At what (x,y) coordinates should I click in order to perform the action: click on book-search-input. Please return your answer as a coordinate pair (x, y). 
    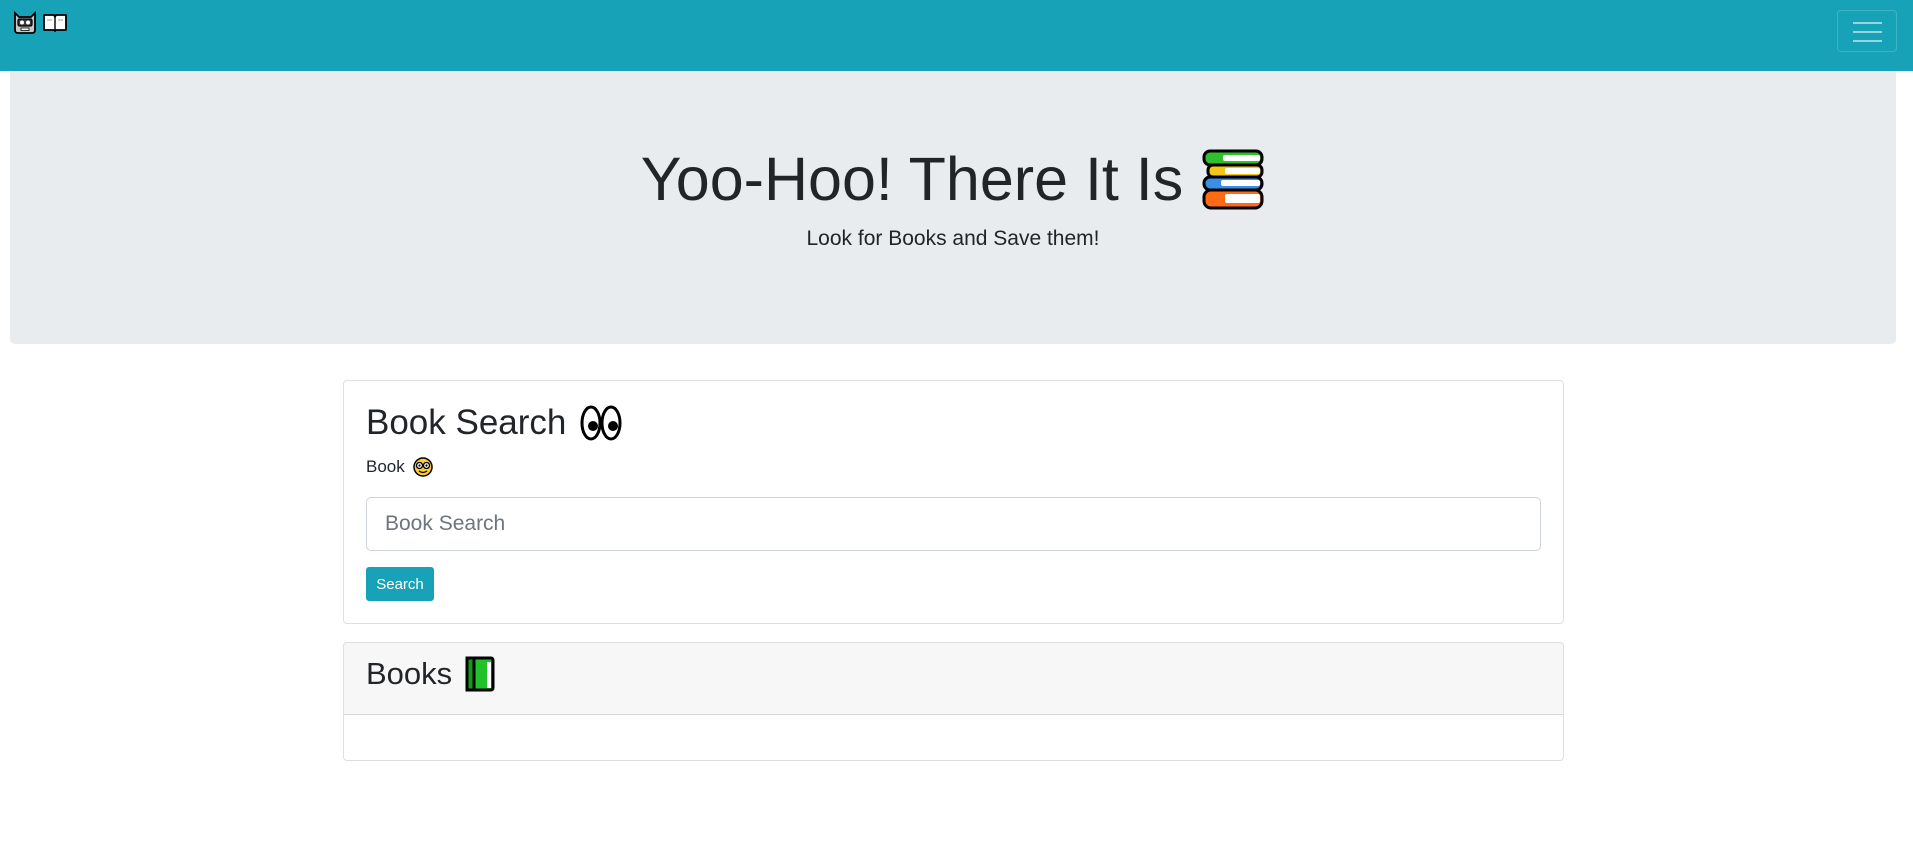
    Looking at the image, I should click on (953, 524).